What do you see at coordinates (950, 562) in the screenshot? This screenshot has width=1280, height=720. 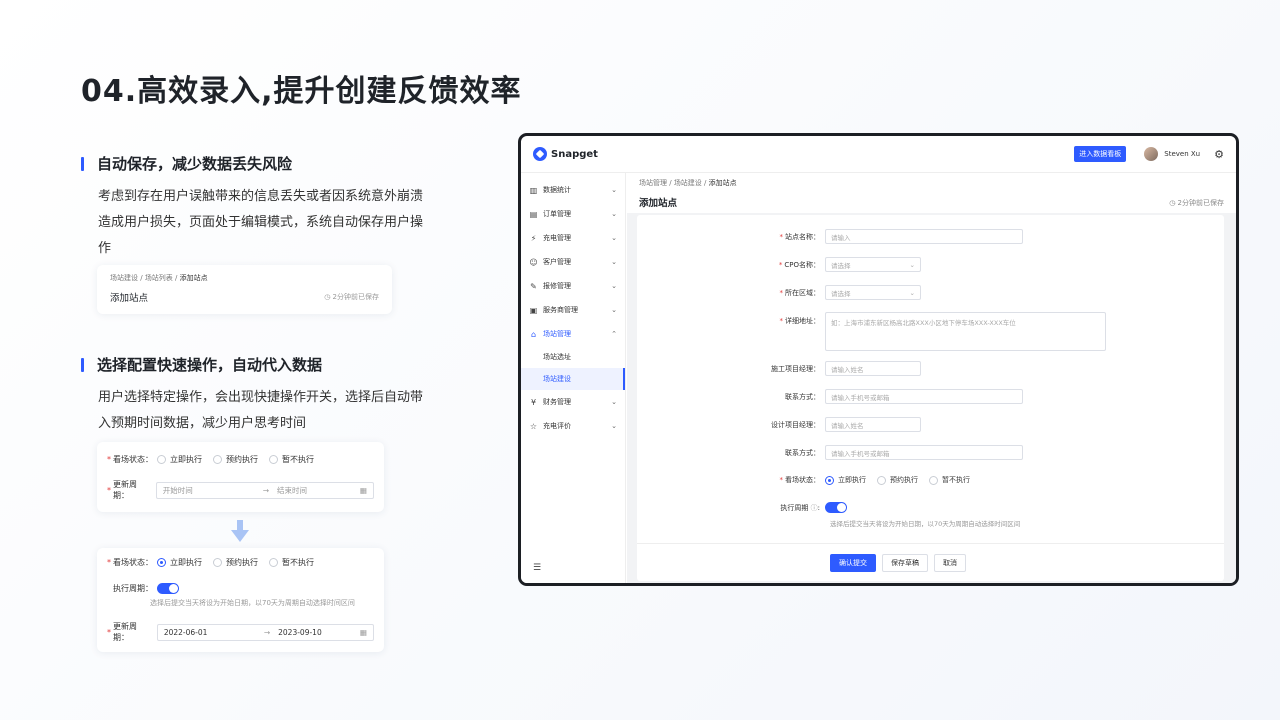 I see `cancel-button: 取消` at bounding box center [950, 562].